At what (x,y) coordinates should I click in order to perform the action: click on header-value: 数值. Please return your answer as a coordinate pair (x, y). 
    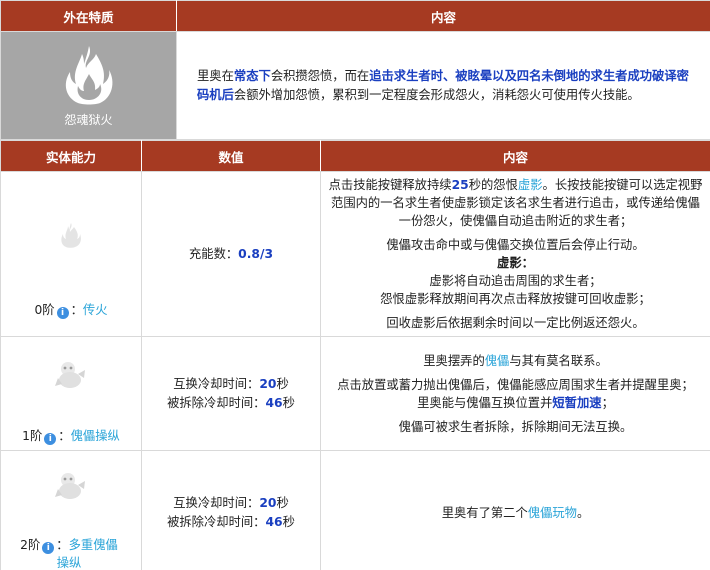
    Looking at the image, I should click on (231, 156).